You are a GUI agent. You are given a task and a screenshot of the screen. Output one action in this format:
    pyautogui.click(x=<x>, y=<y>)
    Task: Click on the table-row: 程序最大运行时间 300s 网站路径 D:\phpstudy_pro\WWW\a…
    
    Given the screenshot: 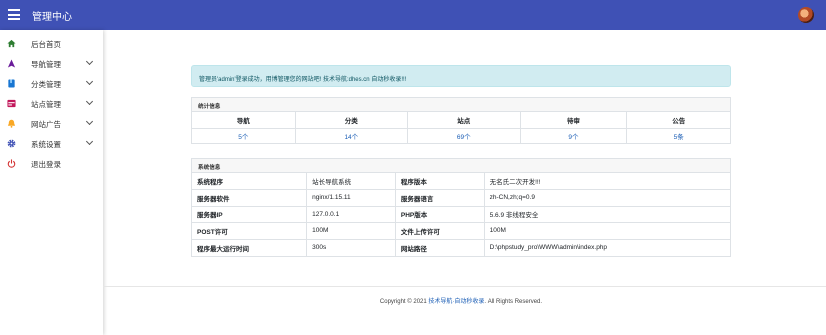 What is the action you would take?
    pyautogui.click(x=461, y=247)
    